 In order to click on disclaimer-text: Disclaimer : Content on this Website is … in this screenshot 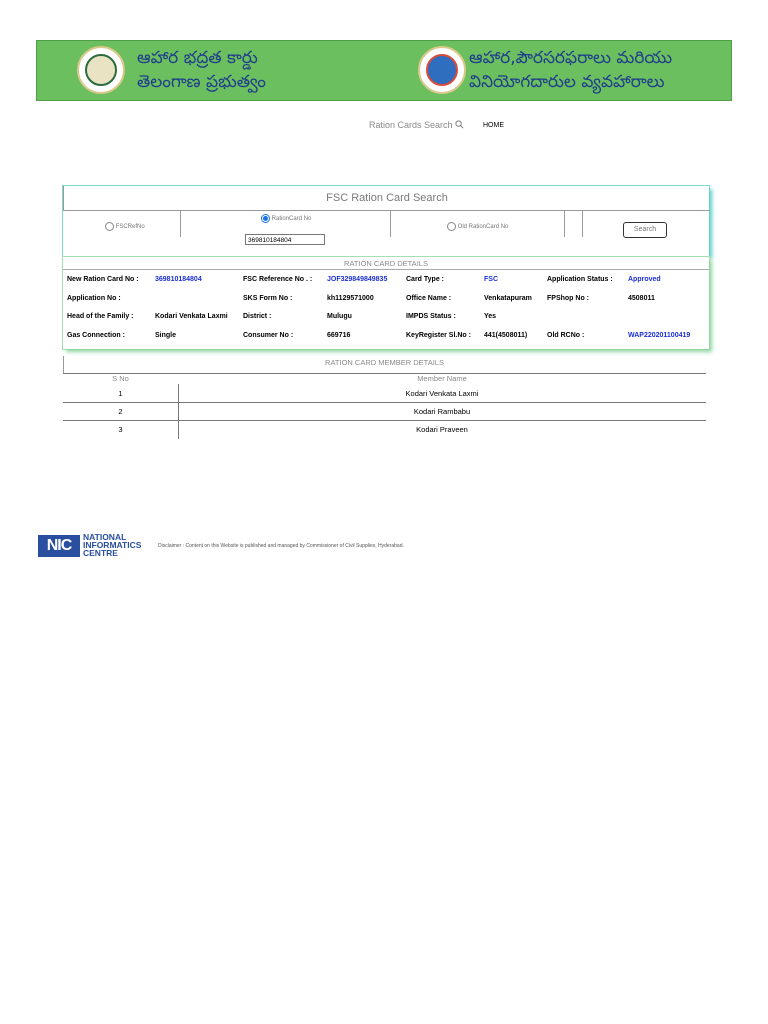, I will do `click(281, 546)`.